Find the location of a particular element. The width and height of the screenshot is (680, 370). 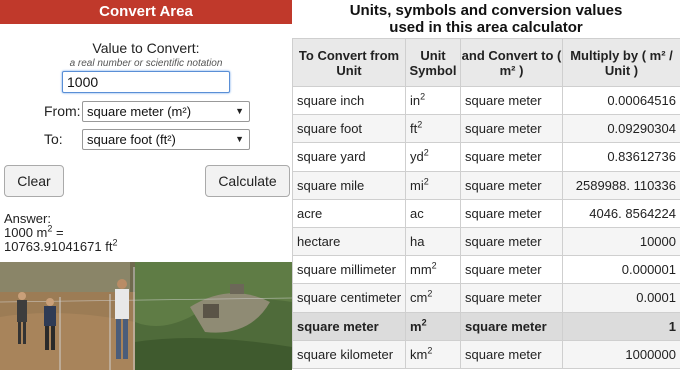

to-unit-select: square foot (ft²) ▼ is located at coordinates (166, 139).